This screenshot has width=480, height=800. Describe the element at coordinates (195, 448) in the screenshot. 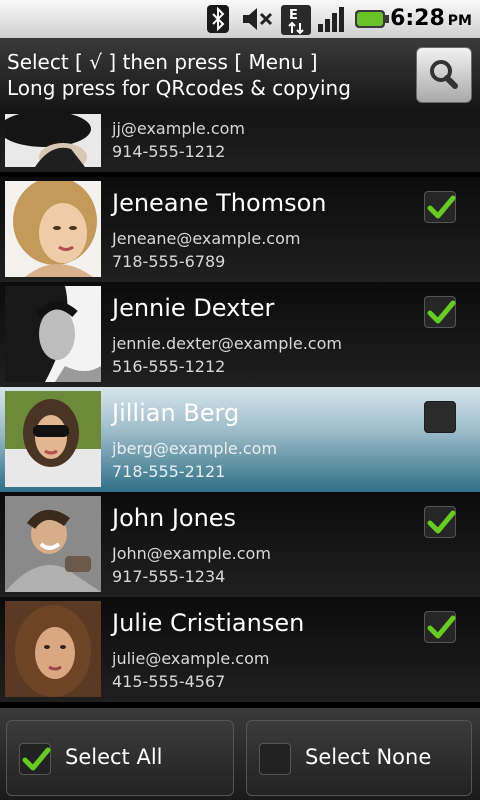

I see `contact-email: jberg@example.com` at that location.